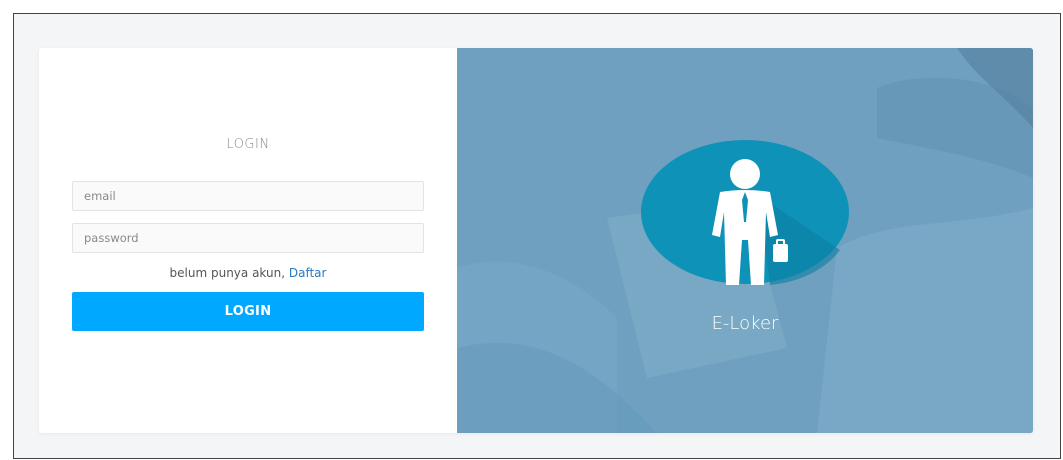 The width and height of the screenshot is (1063, 460). Describe the element at coordinates (248, 144) in the screenshot. I see `login-title: LOGIN` at that location.